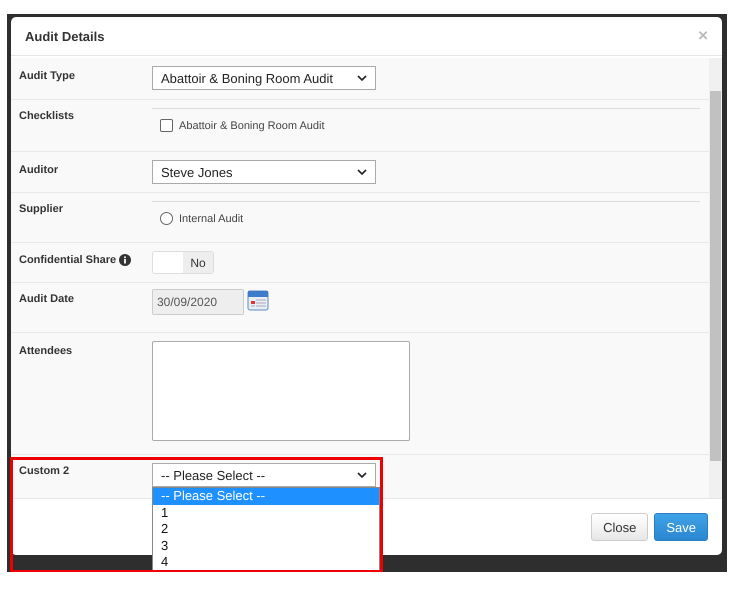  Describe the element at coordinates (211, 218) in the screenshot. I see `radio-label: Internal Audit` at that location.